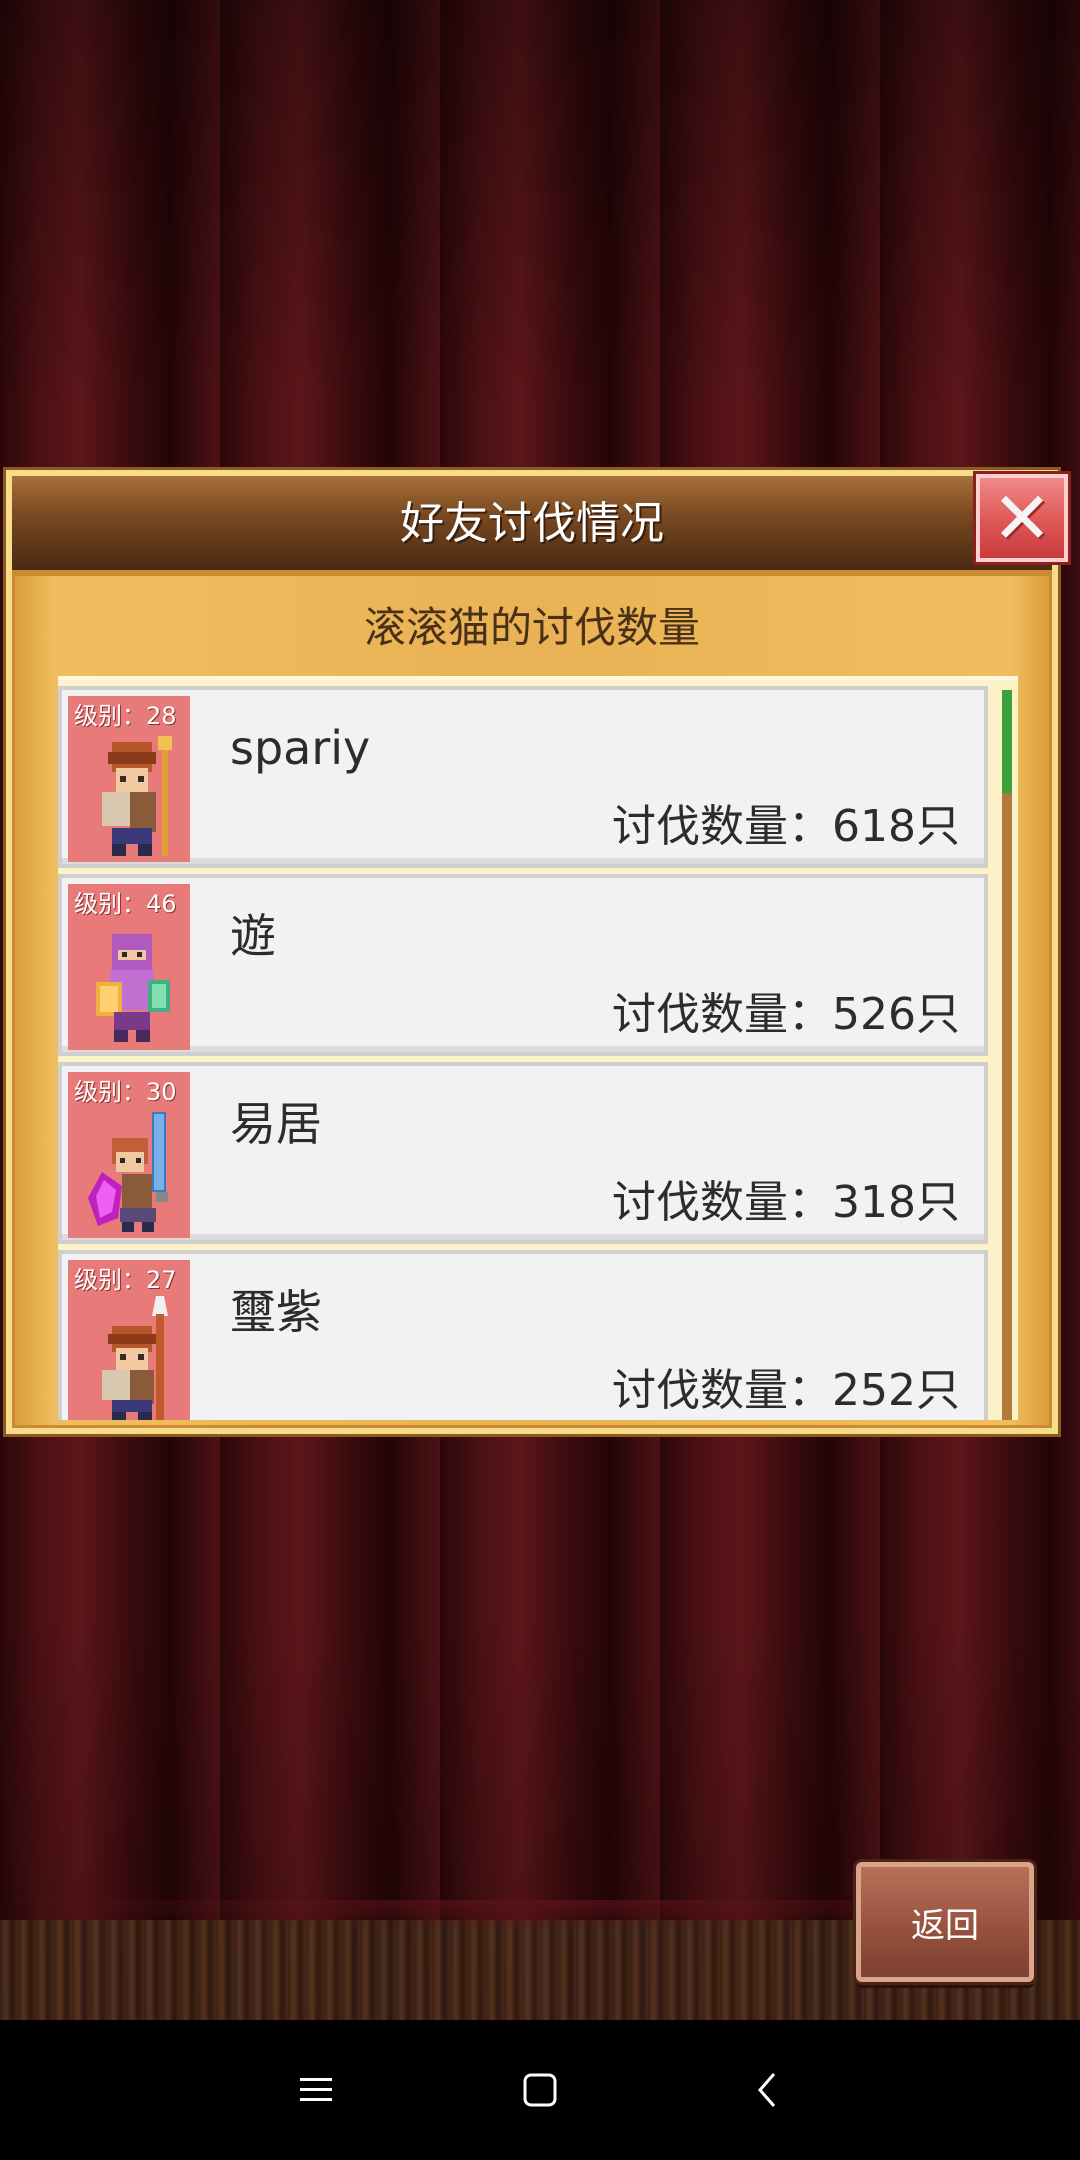 This screenshot has height=2160, width=1080. Describe the element at coordinates (523, 1153) in the screenshot. I see `friend-list-item: 级别：30 易居 讨伐数量：318只` at that location.